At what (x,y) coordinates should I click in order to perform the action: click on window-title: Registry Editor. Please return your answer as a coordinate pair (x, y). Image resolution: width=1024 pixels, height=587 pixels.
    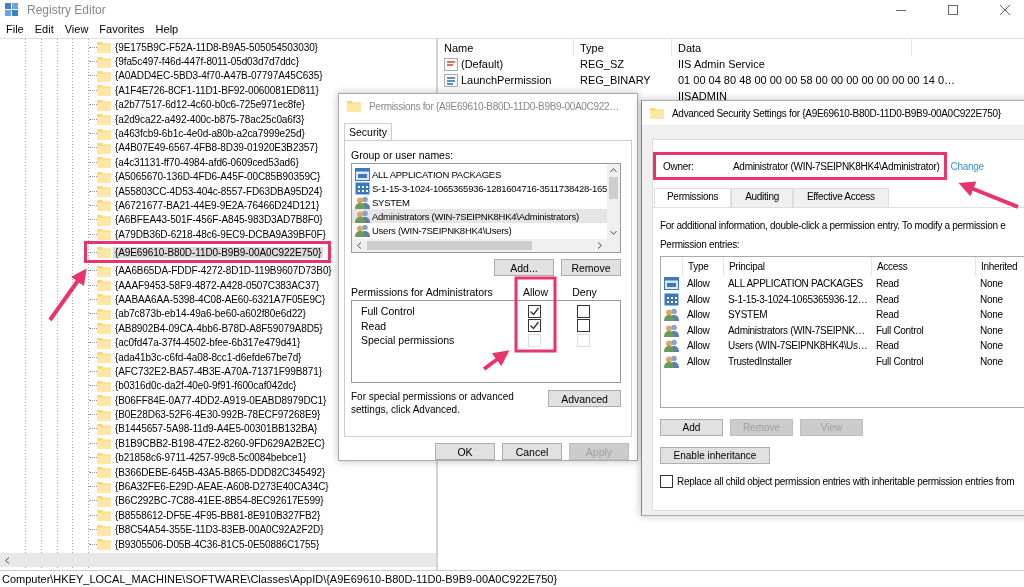
    Looking at the image, I should click on (66, 10).